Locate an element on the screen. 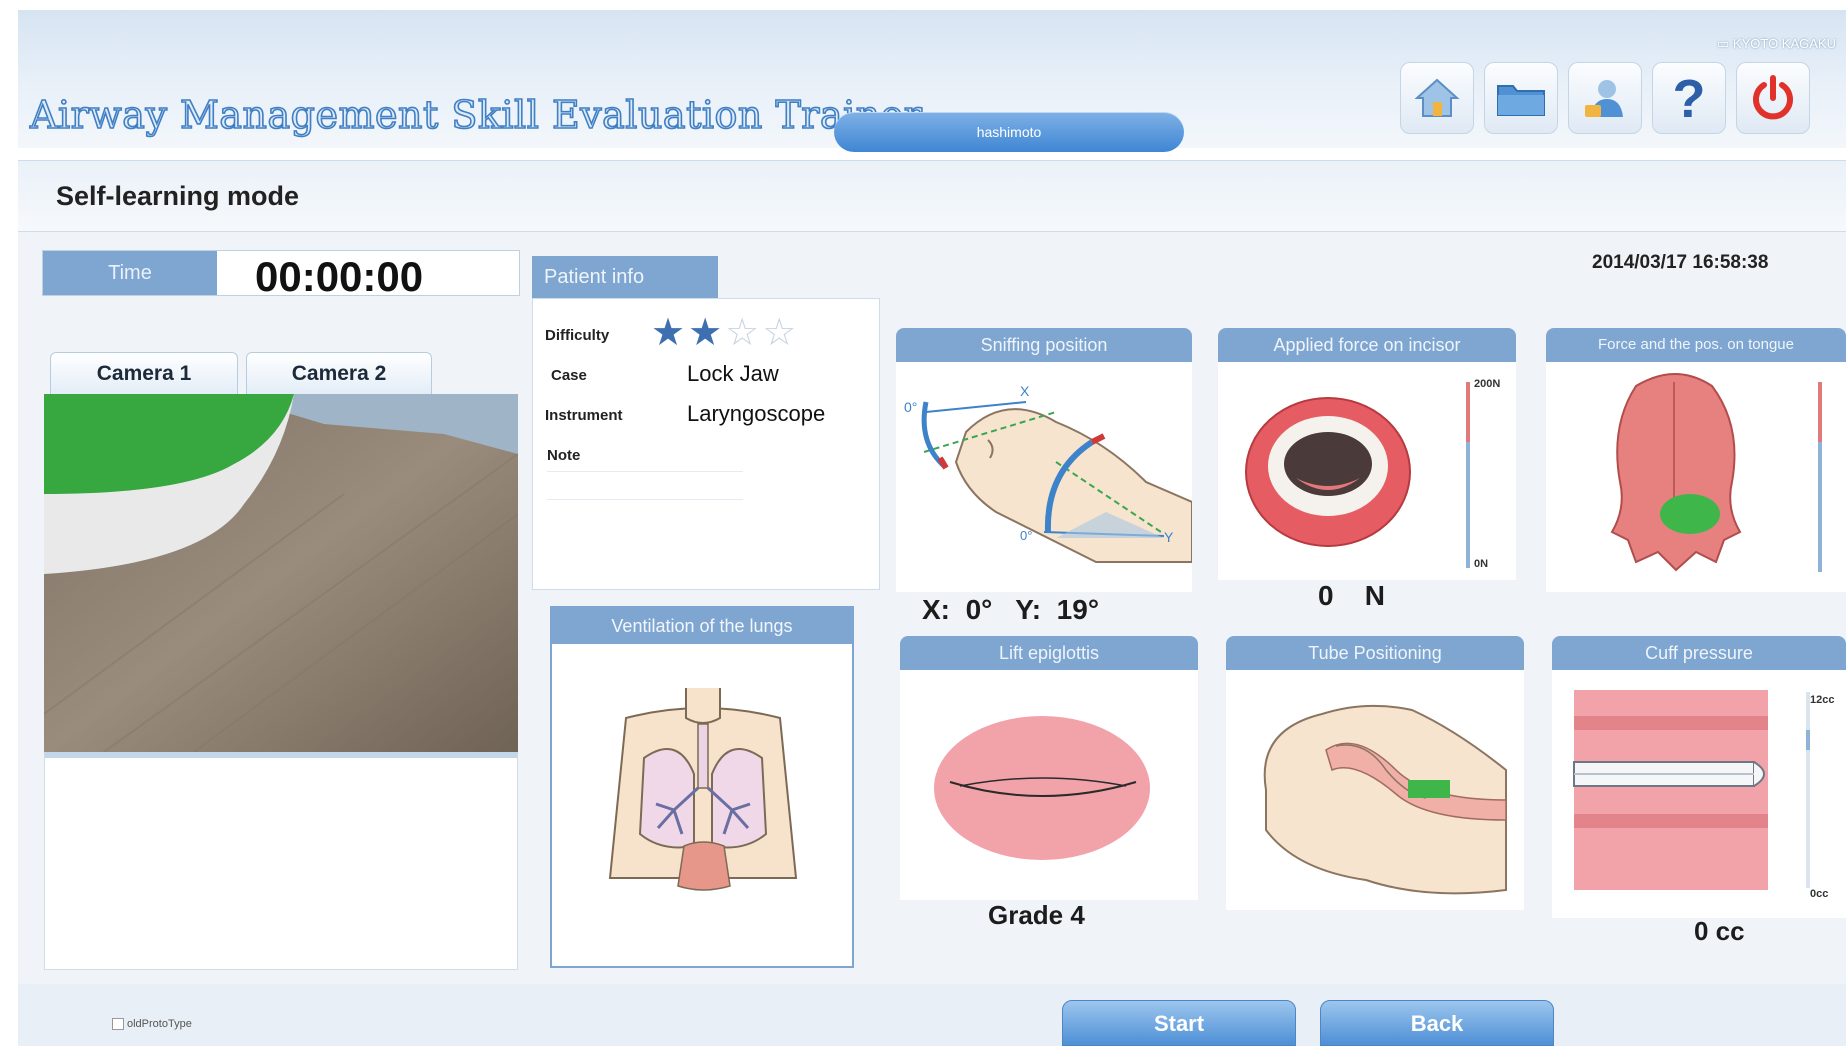 Image resolution: width=1846 pixels, height=1046 pixels. brand-label: ▭ KYOTO KAGAKU is located at coordinates (1776, 43).